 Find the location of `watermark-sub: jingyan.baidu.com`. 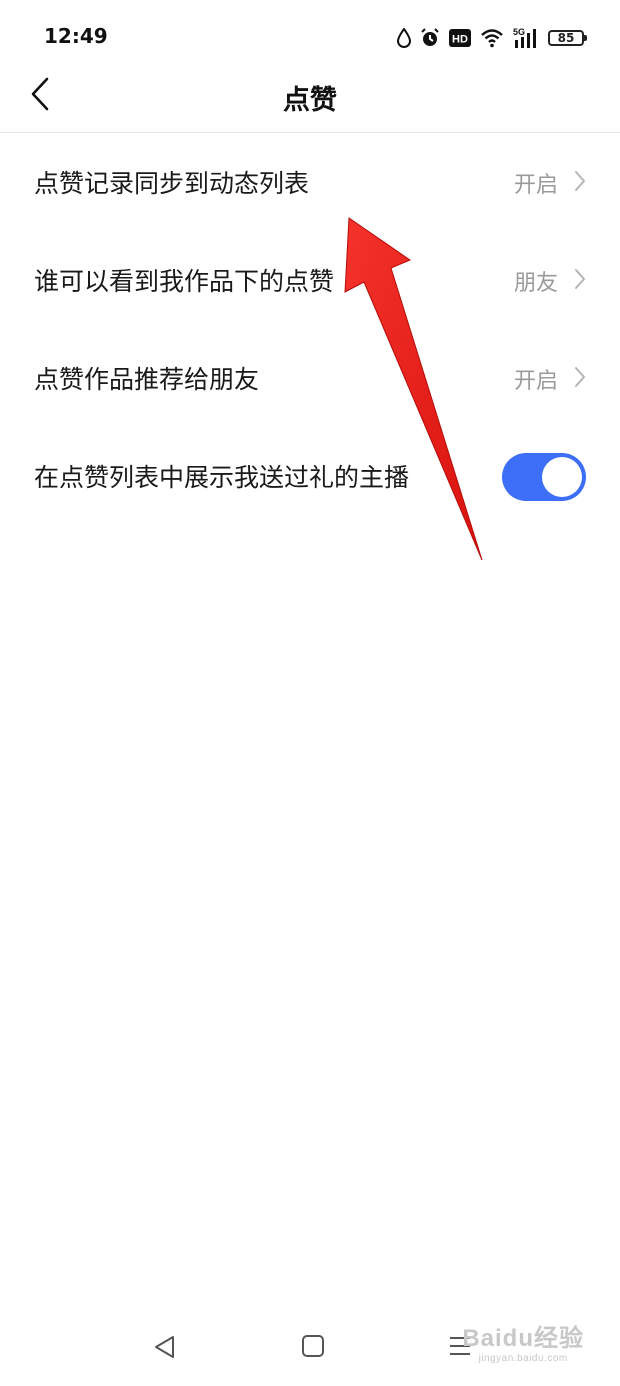

watermark-sub: jingyan.baidu.com is located at coordinates (523, 1358).